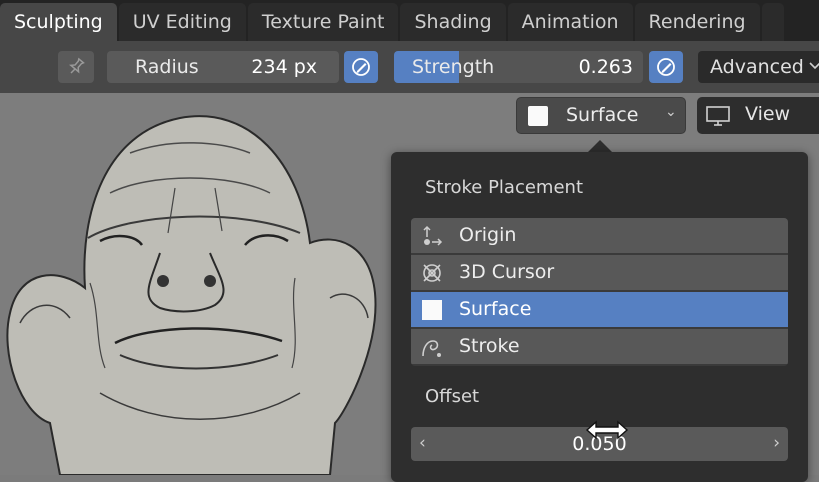  Describe the element at coordinates (600, 146) in the screenshot. I see `popover-arrow` at that location.